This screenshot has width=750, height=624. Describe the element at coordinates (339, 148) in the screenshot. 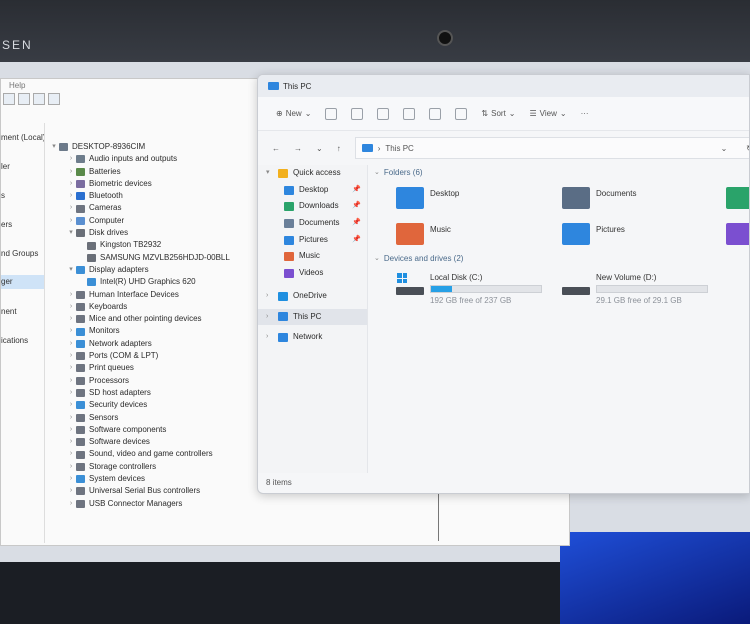

I see `up-icon: ↑` at that location.